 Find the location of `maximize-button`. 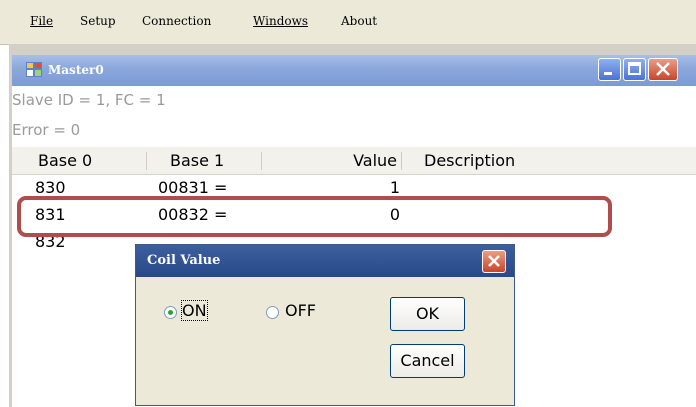

maximize-button is located at coordinates (634, 69).